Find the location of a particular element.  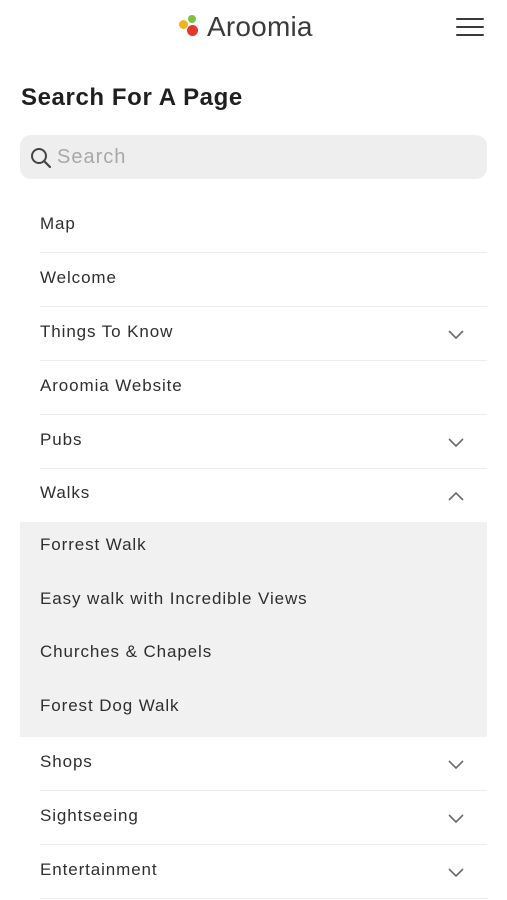

nav-item-label: Aroomia Website is located at coordinates (111, 385).